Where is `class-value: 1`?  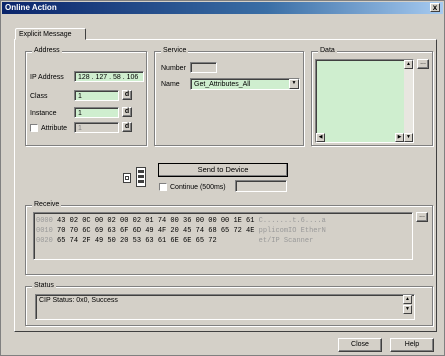 class-value: 1 is located at coordinates (80, 96).